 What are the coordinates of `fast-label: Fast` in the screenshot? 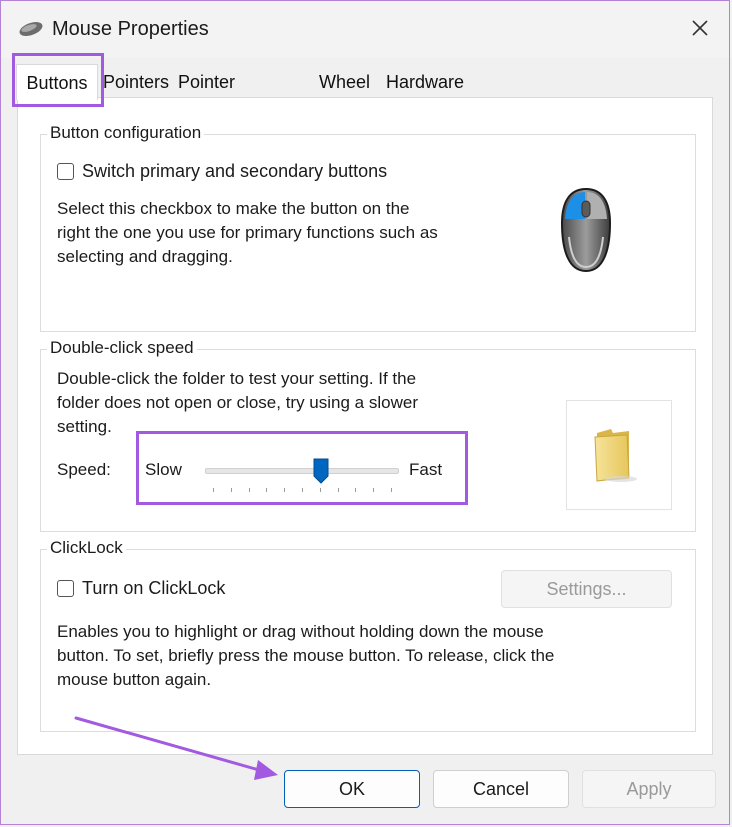 It's located at (426, 469).